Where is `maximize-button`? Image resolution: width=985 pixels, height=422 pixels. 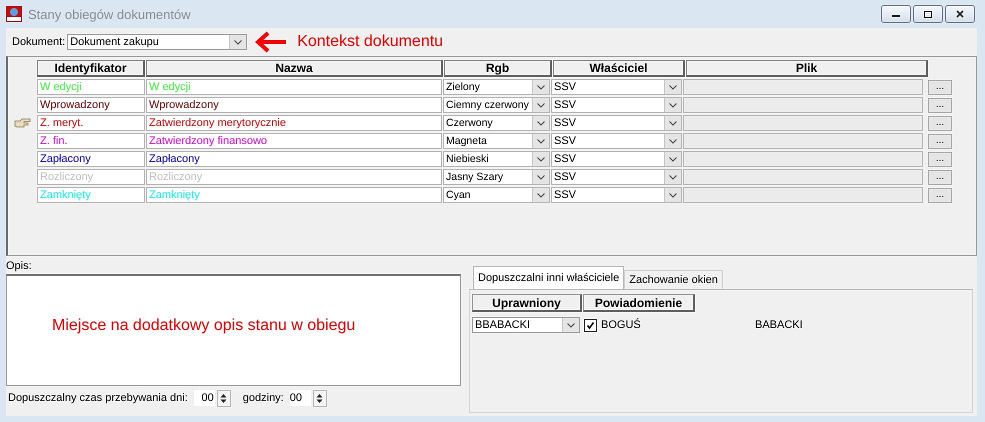 maximize-button is located at coordinates (928, 14).